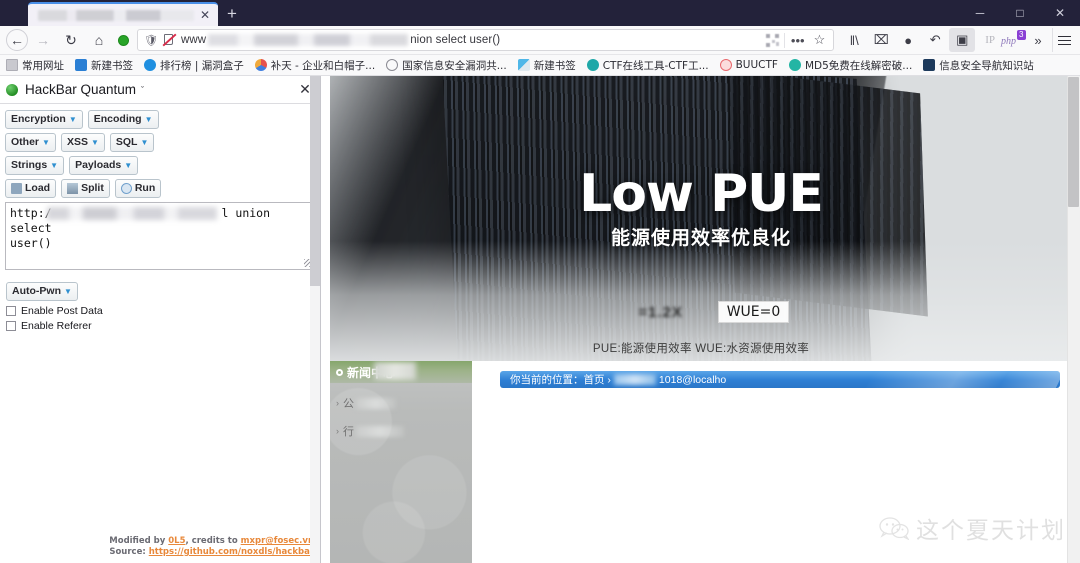 The width and height of the screenshot is (1080, 563). Describe the element at coordinates (160, 291) in the screenshot. I see `auto-pwn-row: Auto-Pwn ▼` at that location.